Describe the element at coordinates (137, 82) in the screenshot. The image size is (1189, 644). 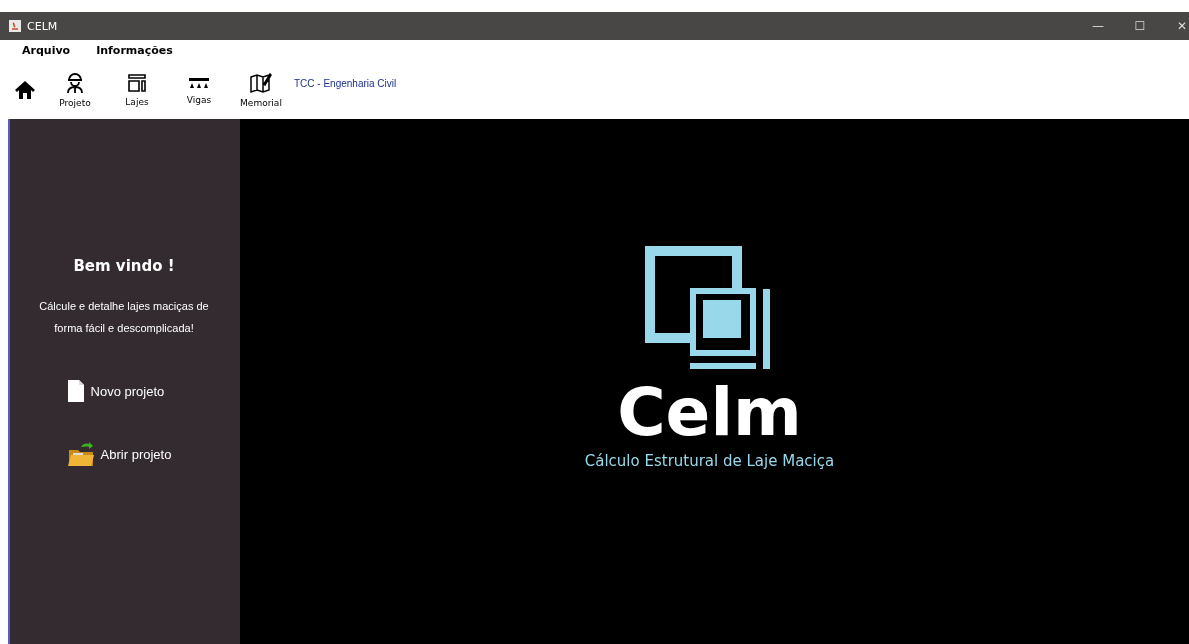
I see `slab-icon` at that location.